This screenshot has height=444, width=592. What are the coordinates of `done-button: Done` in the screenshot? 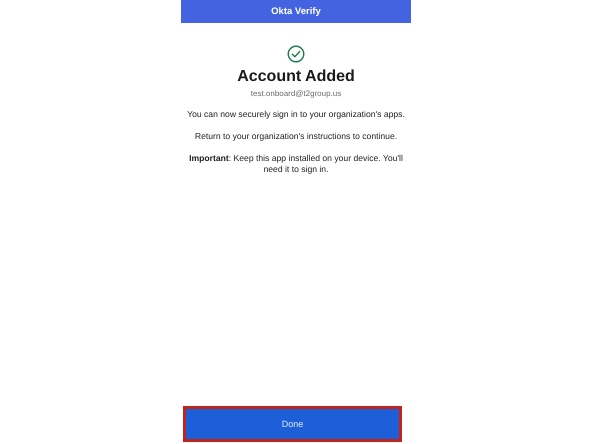 It's located at (292, 424).